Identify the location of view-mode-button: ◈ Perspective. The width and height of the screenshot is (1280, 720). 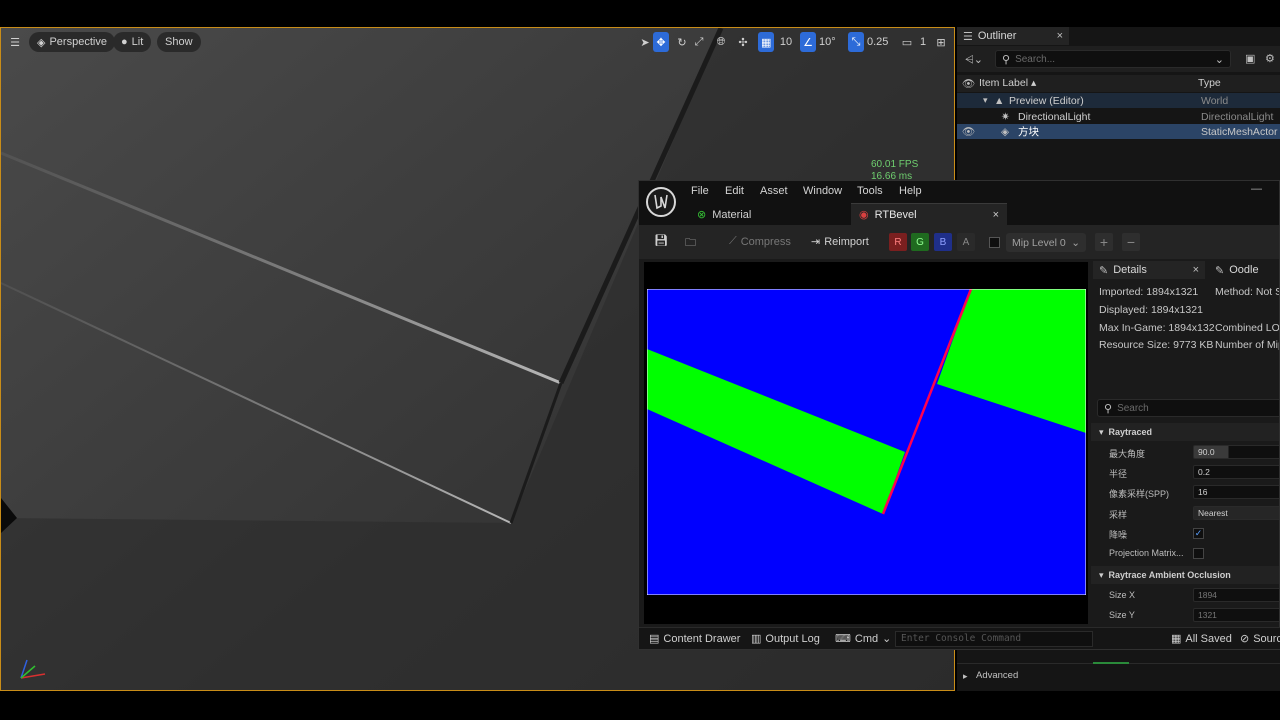
(72, 42).